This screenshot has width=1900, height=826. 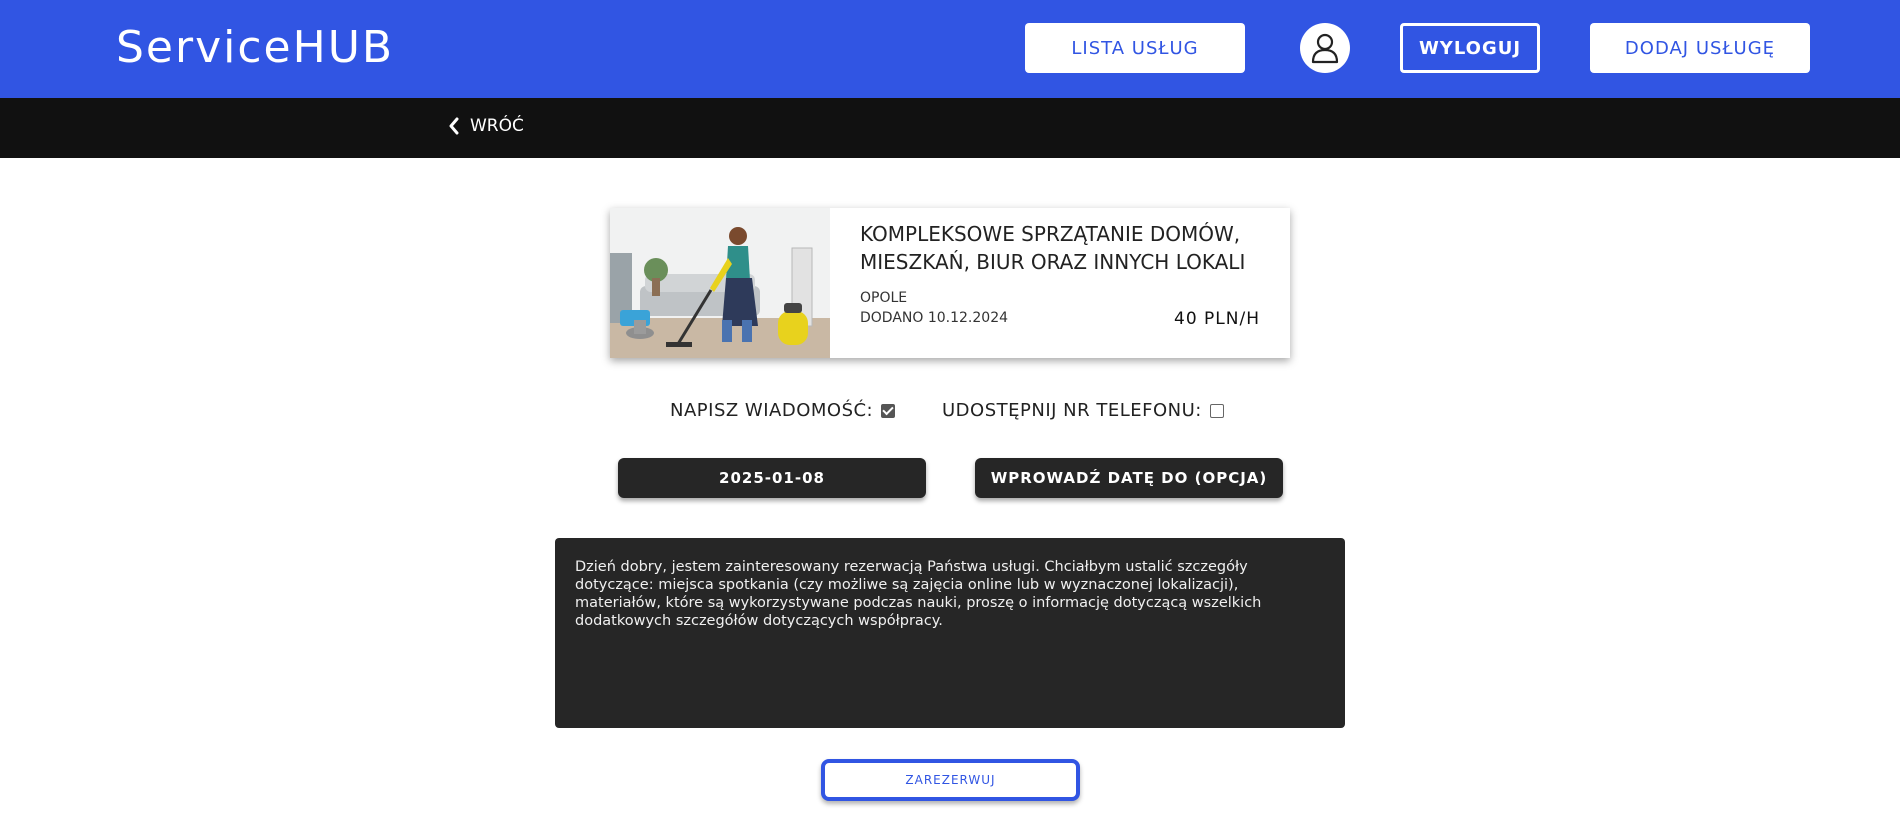 I want to click on write-message-label: NAPISZ WIADOMOŚĆ:, so click(x=772, y=410).